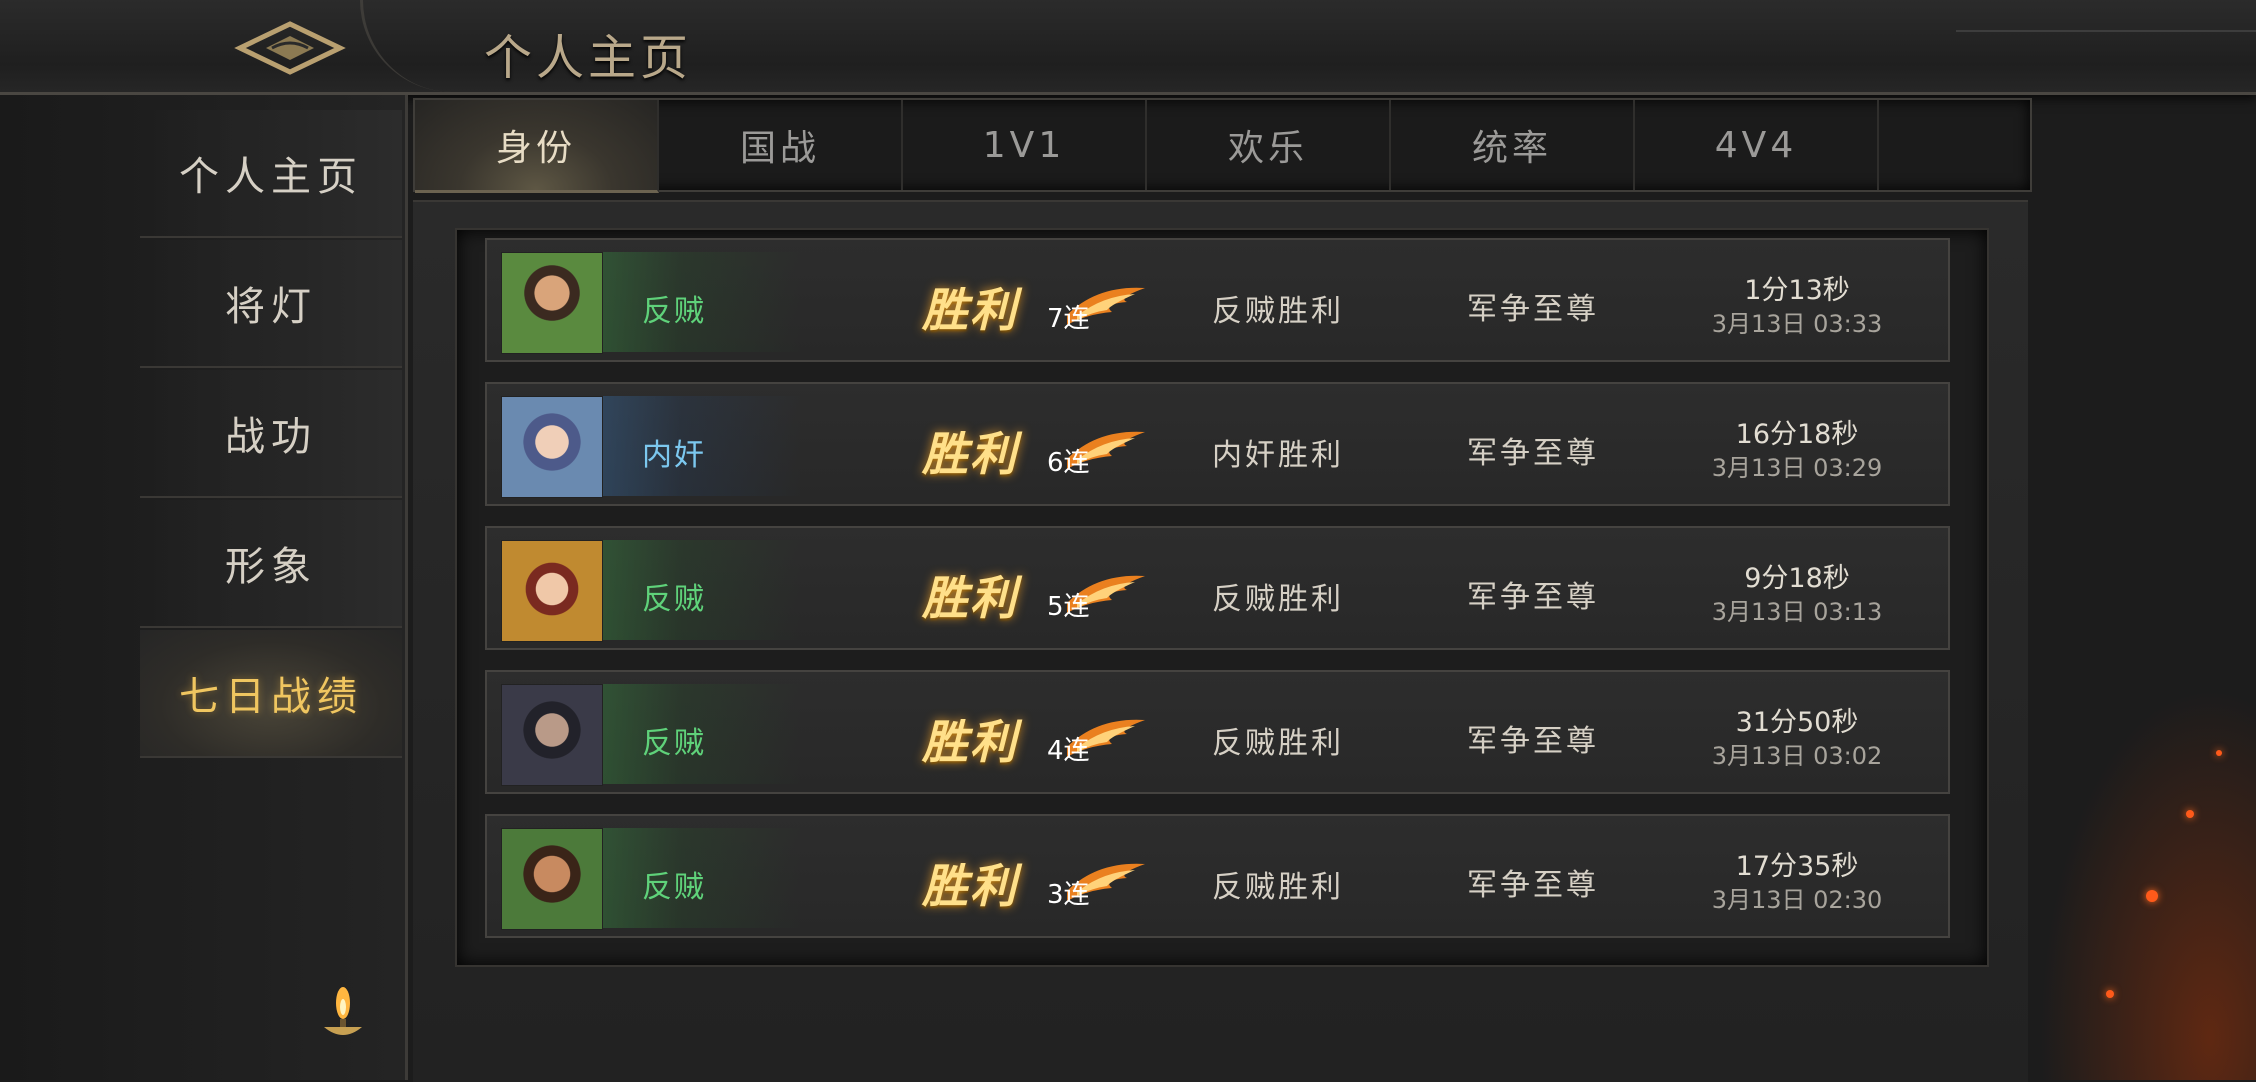 Image resolution: width=2256 pixels, height=1082 pixels. What do you see at coordinates (343, 1020) in the screenshot?
I see `oil-lamp-icon` at bounding box center [343, 1020].